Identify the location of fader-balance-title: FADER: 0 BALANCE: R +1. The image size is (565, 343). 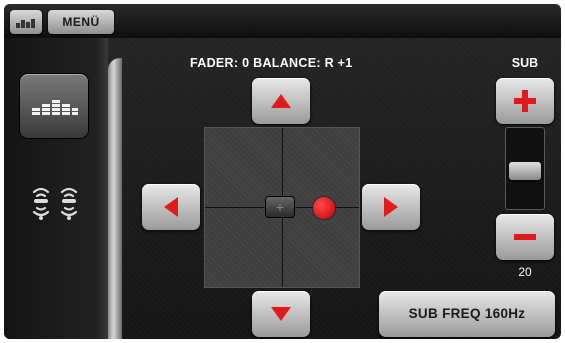
(271, 63).